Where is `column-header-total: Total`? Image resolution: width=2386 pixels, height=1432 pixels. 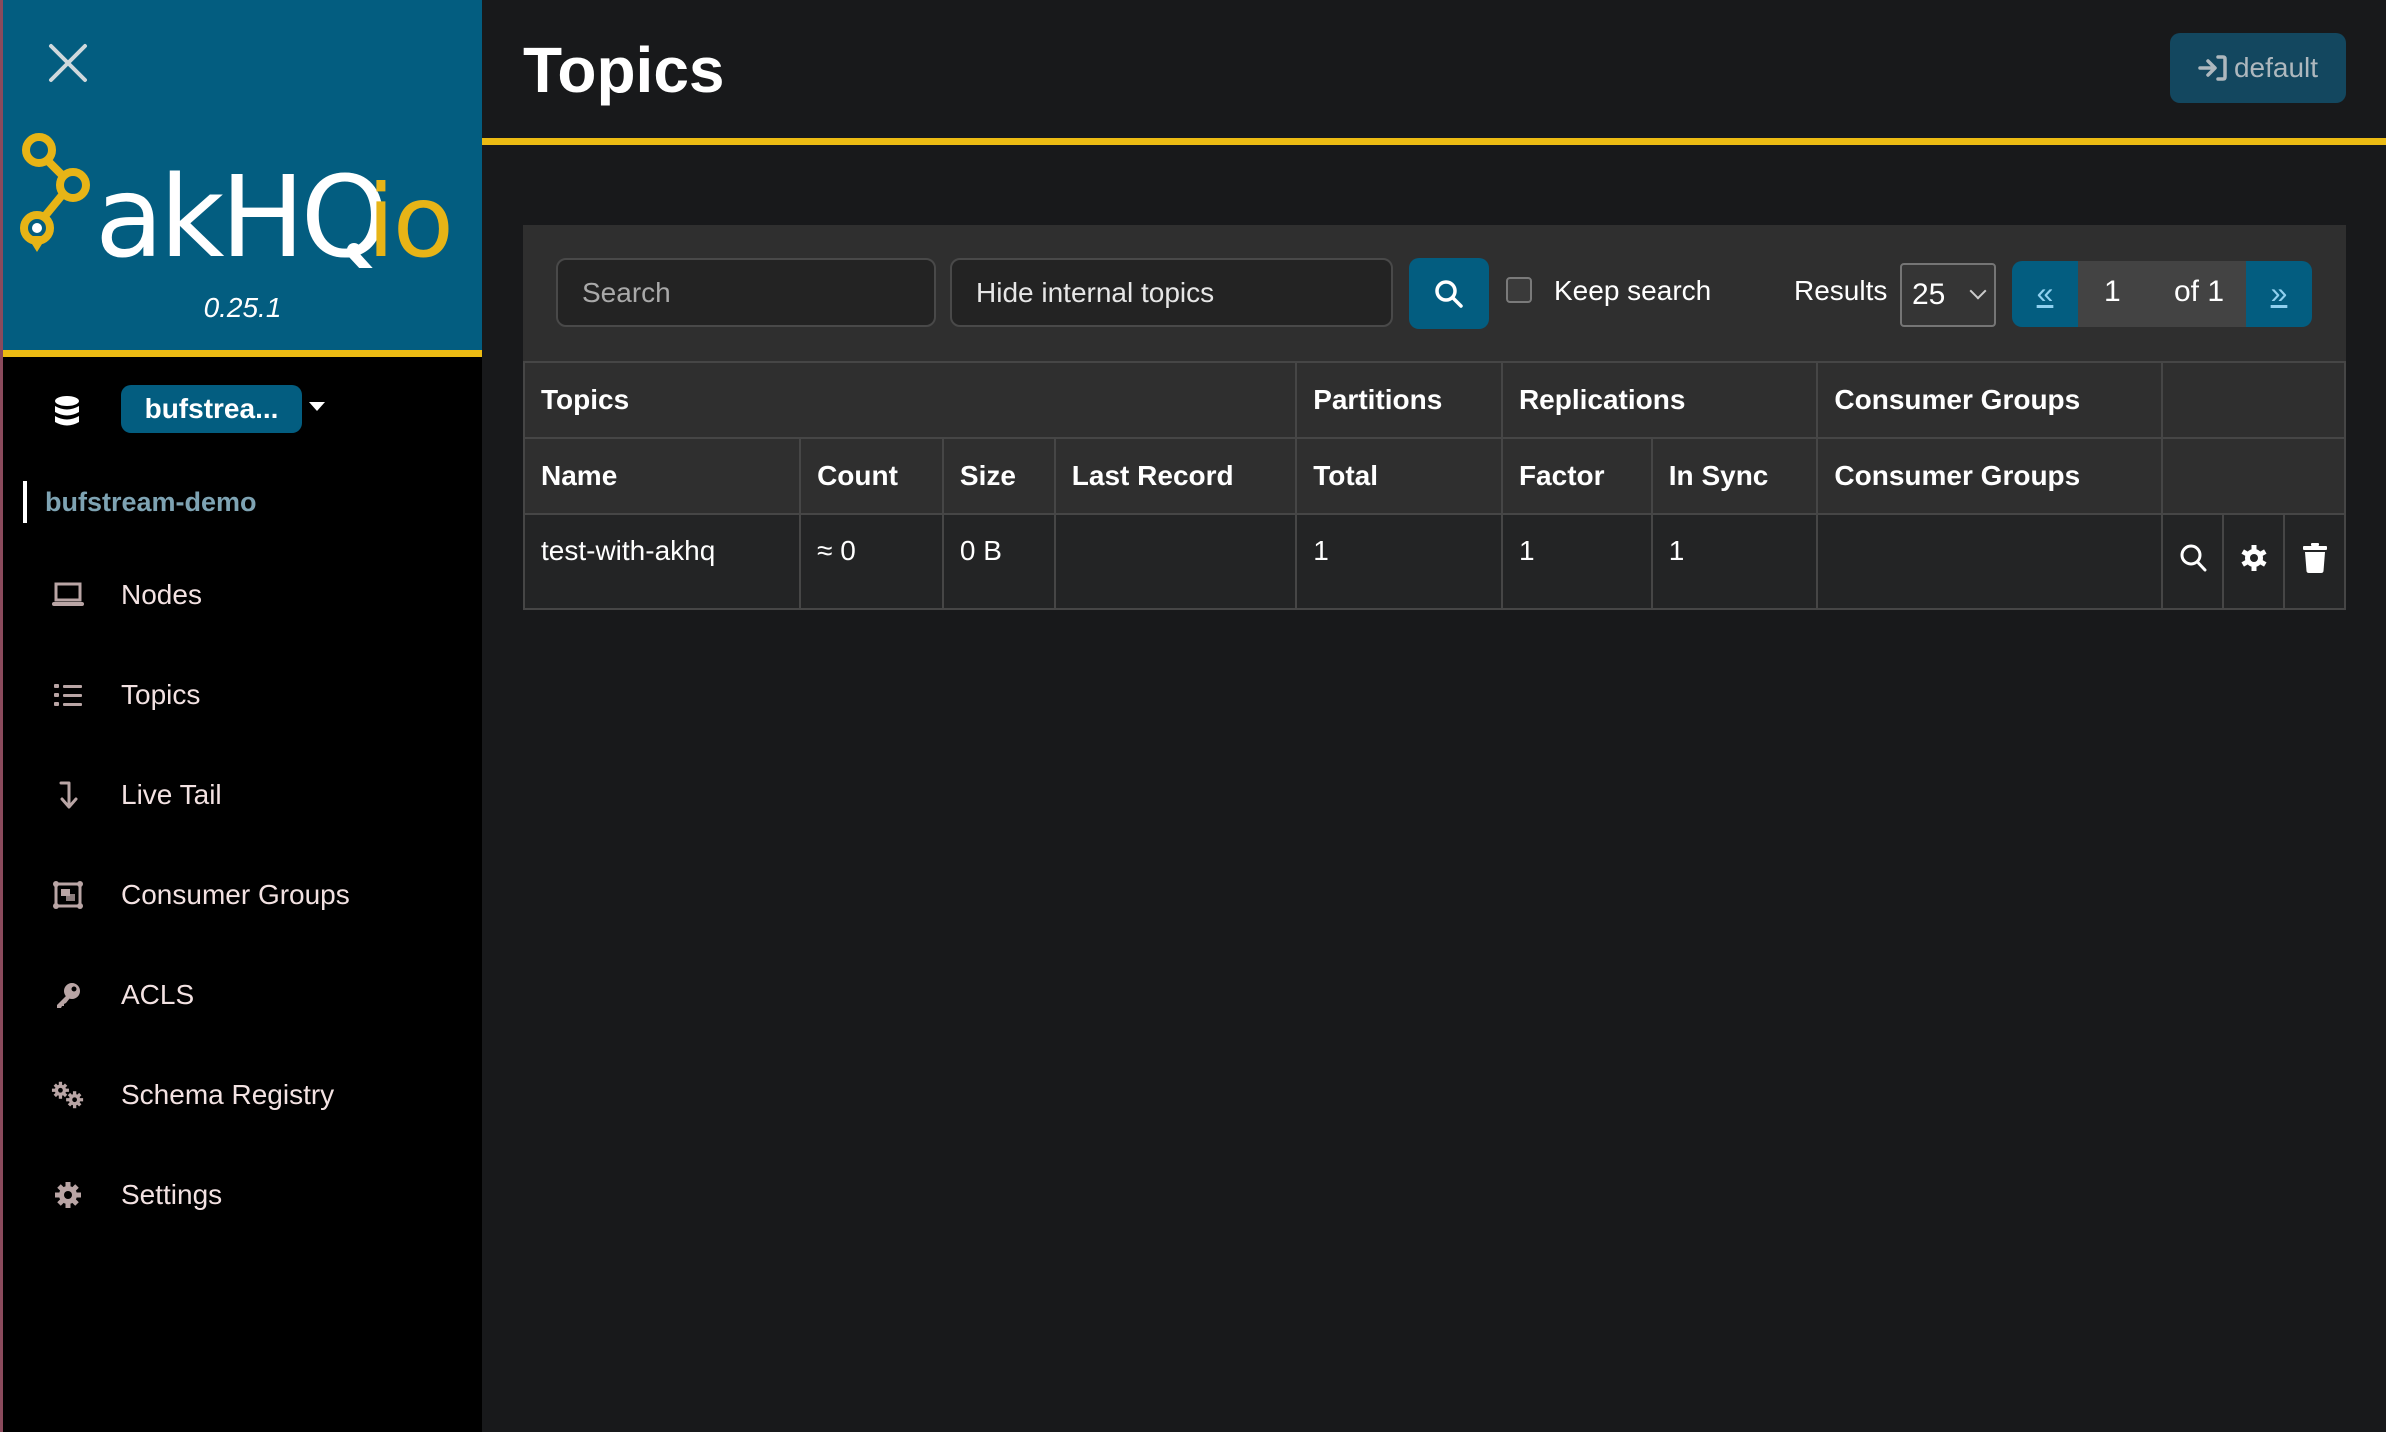
column-header-total: Total is located at coordinates (1399, 476).